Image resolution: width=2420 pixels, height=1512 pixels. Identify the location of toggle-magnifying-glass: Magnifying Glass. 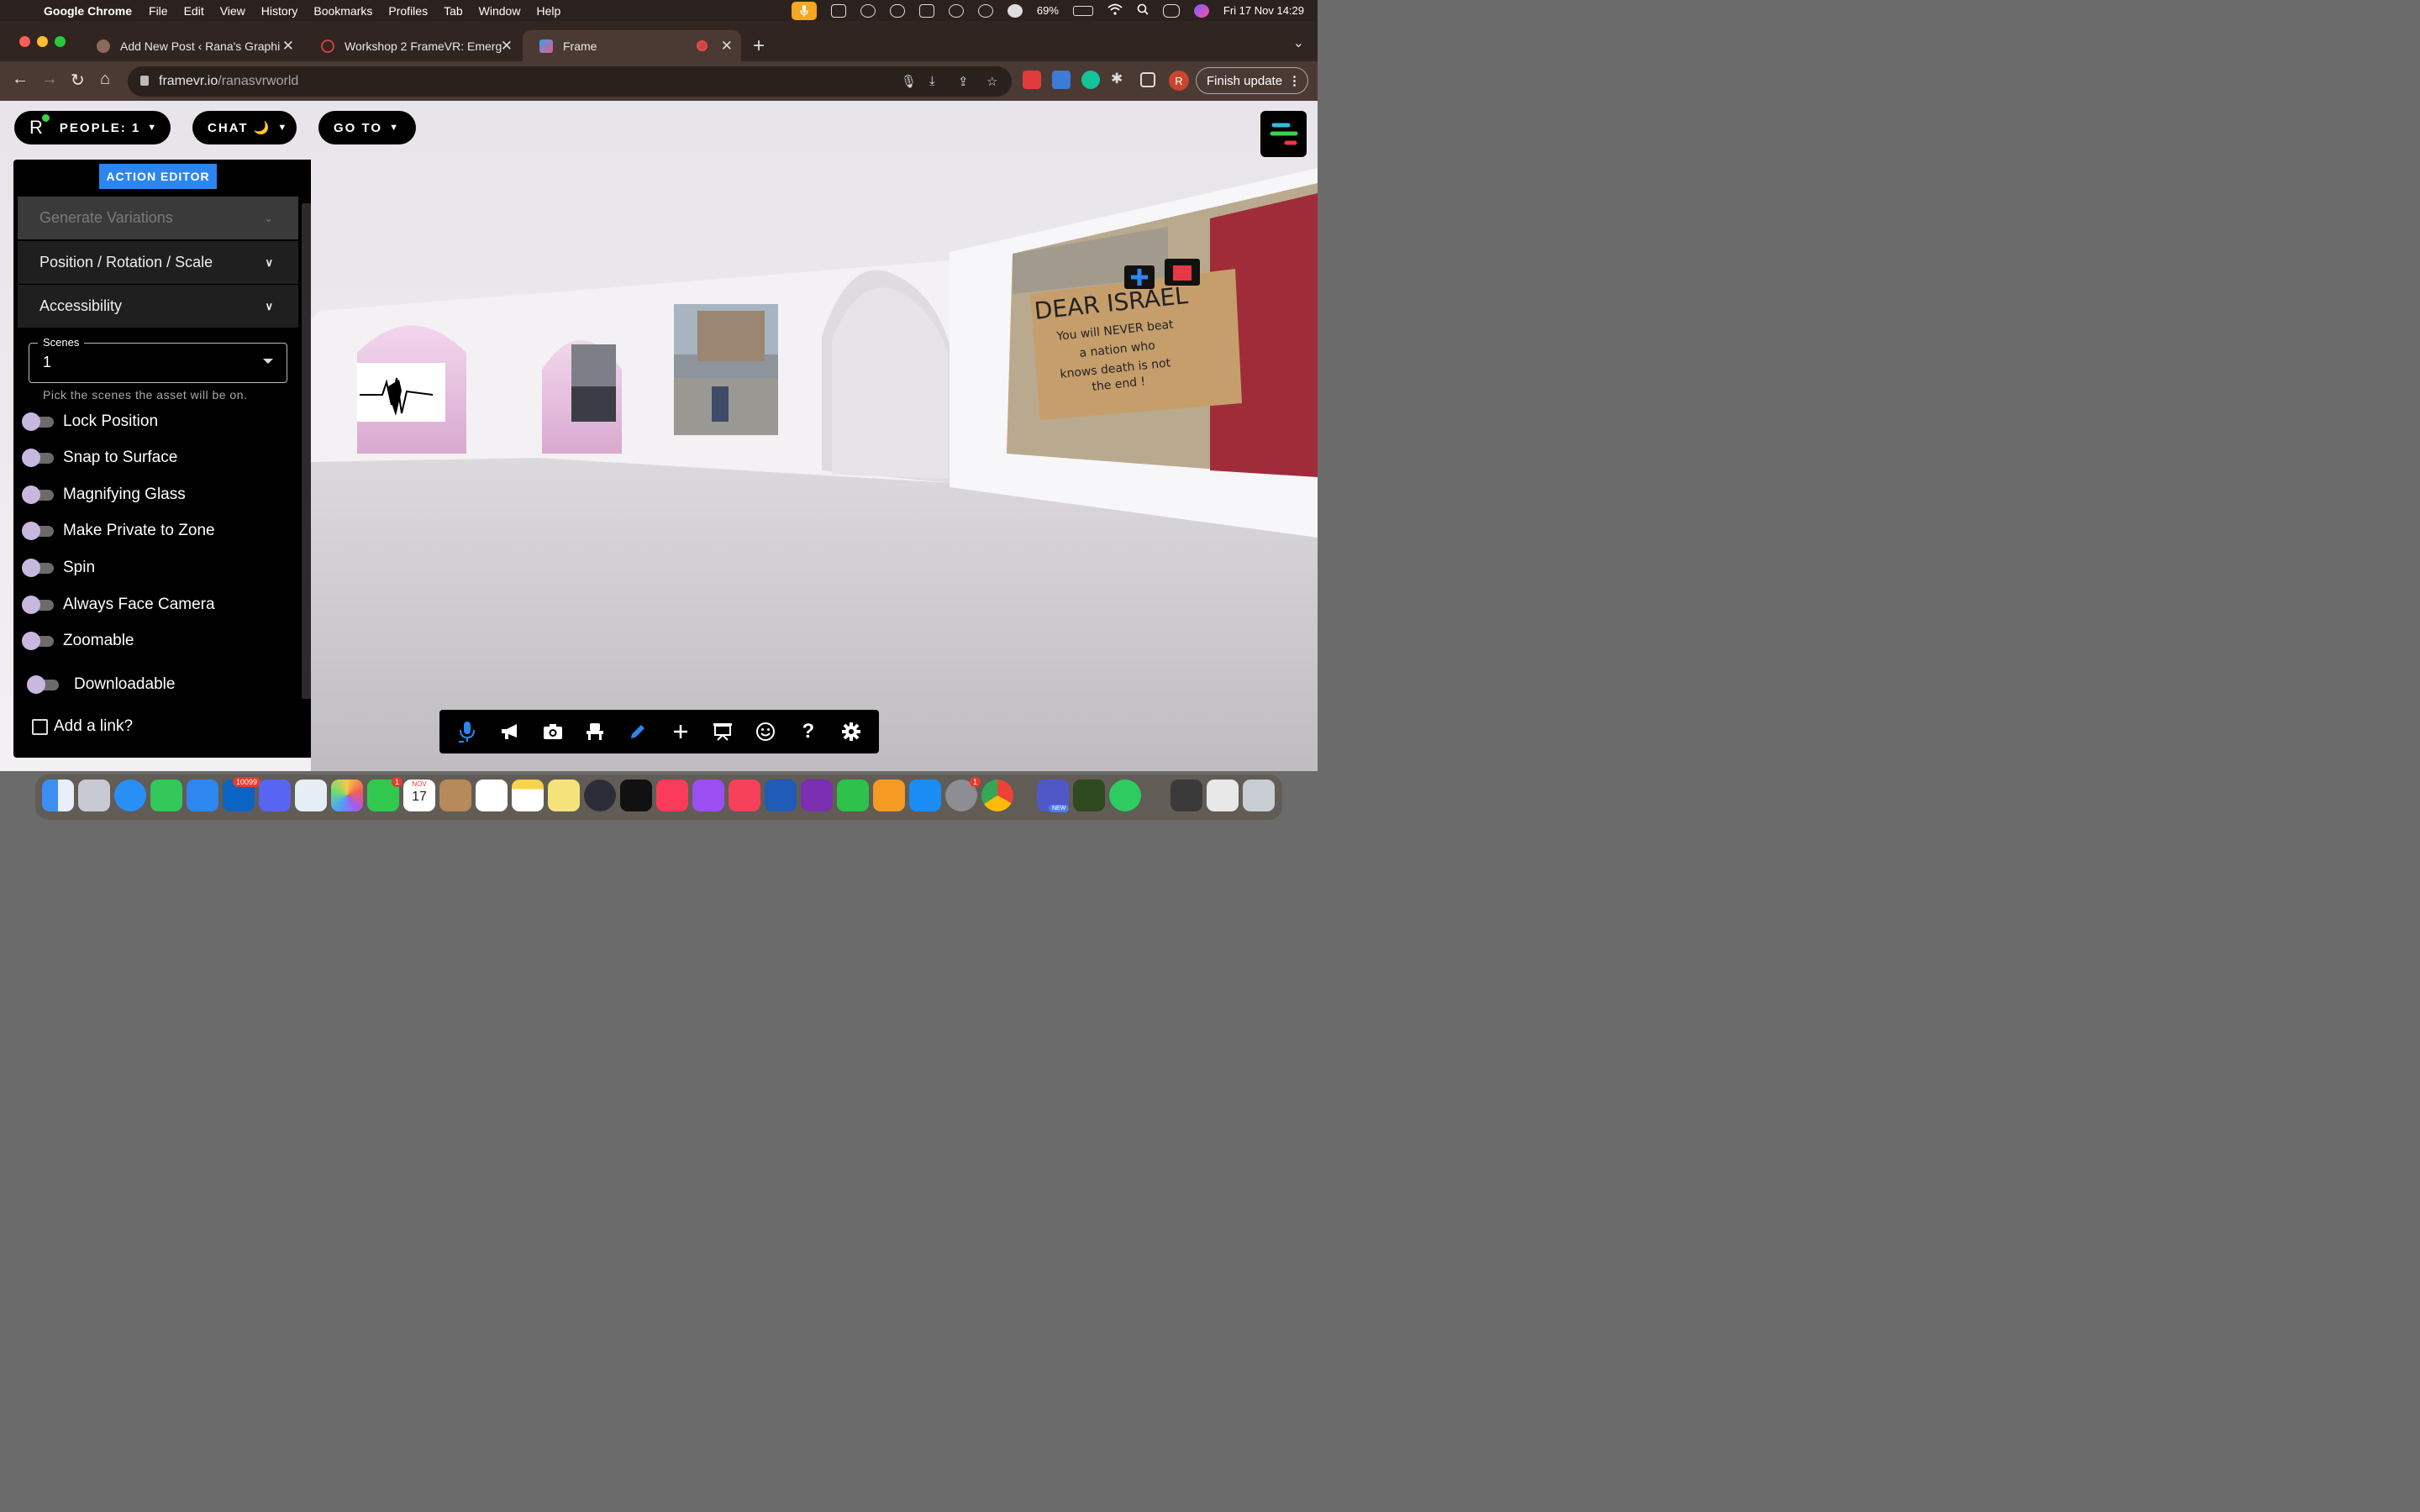
(104, 494).